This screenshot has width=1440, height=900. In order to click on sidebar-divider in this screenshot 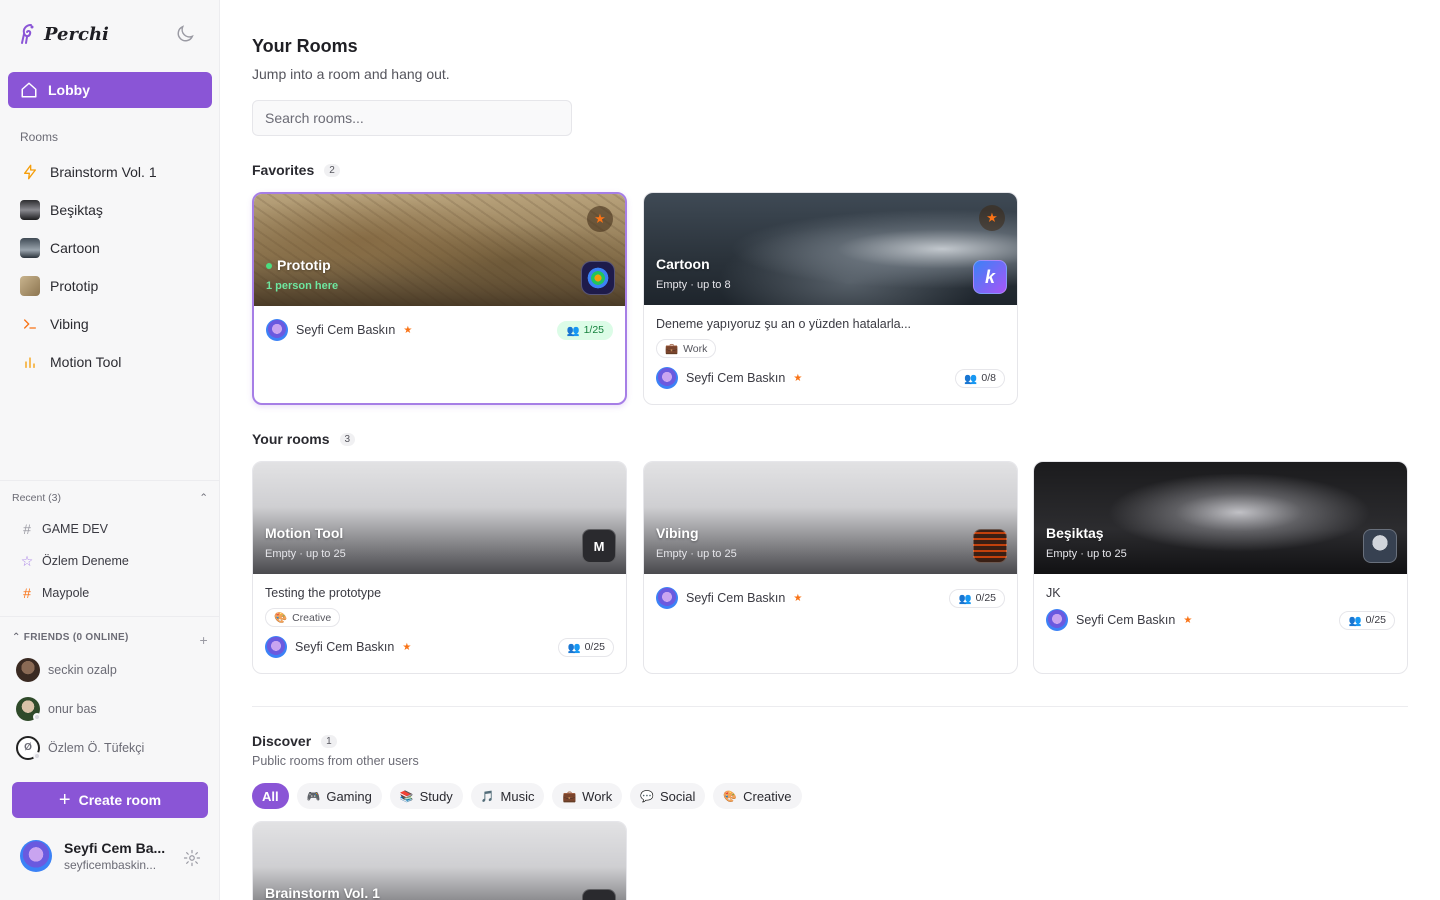, I will do `click(110, 616)`.